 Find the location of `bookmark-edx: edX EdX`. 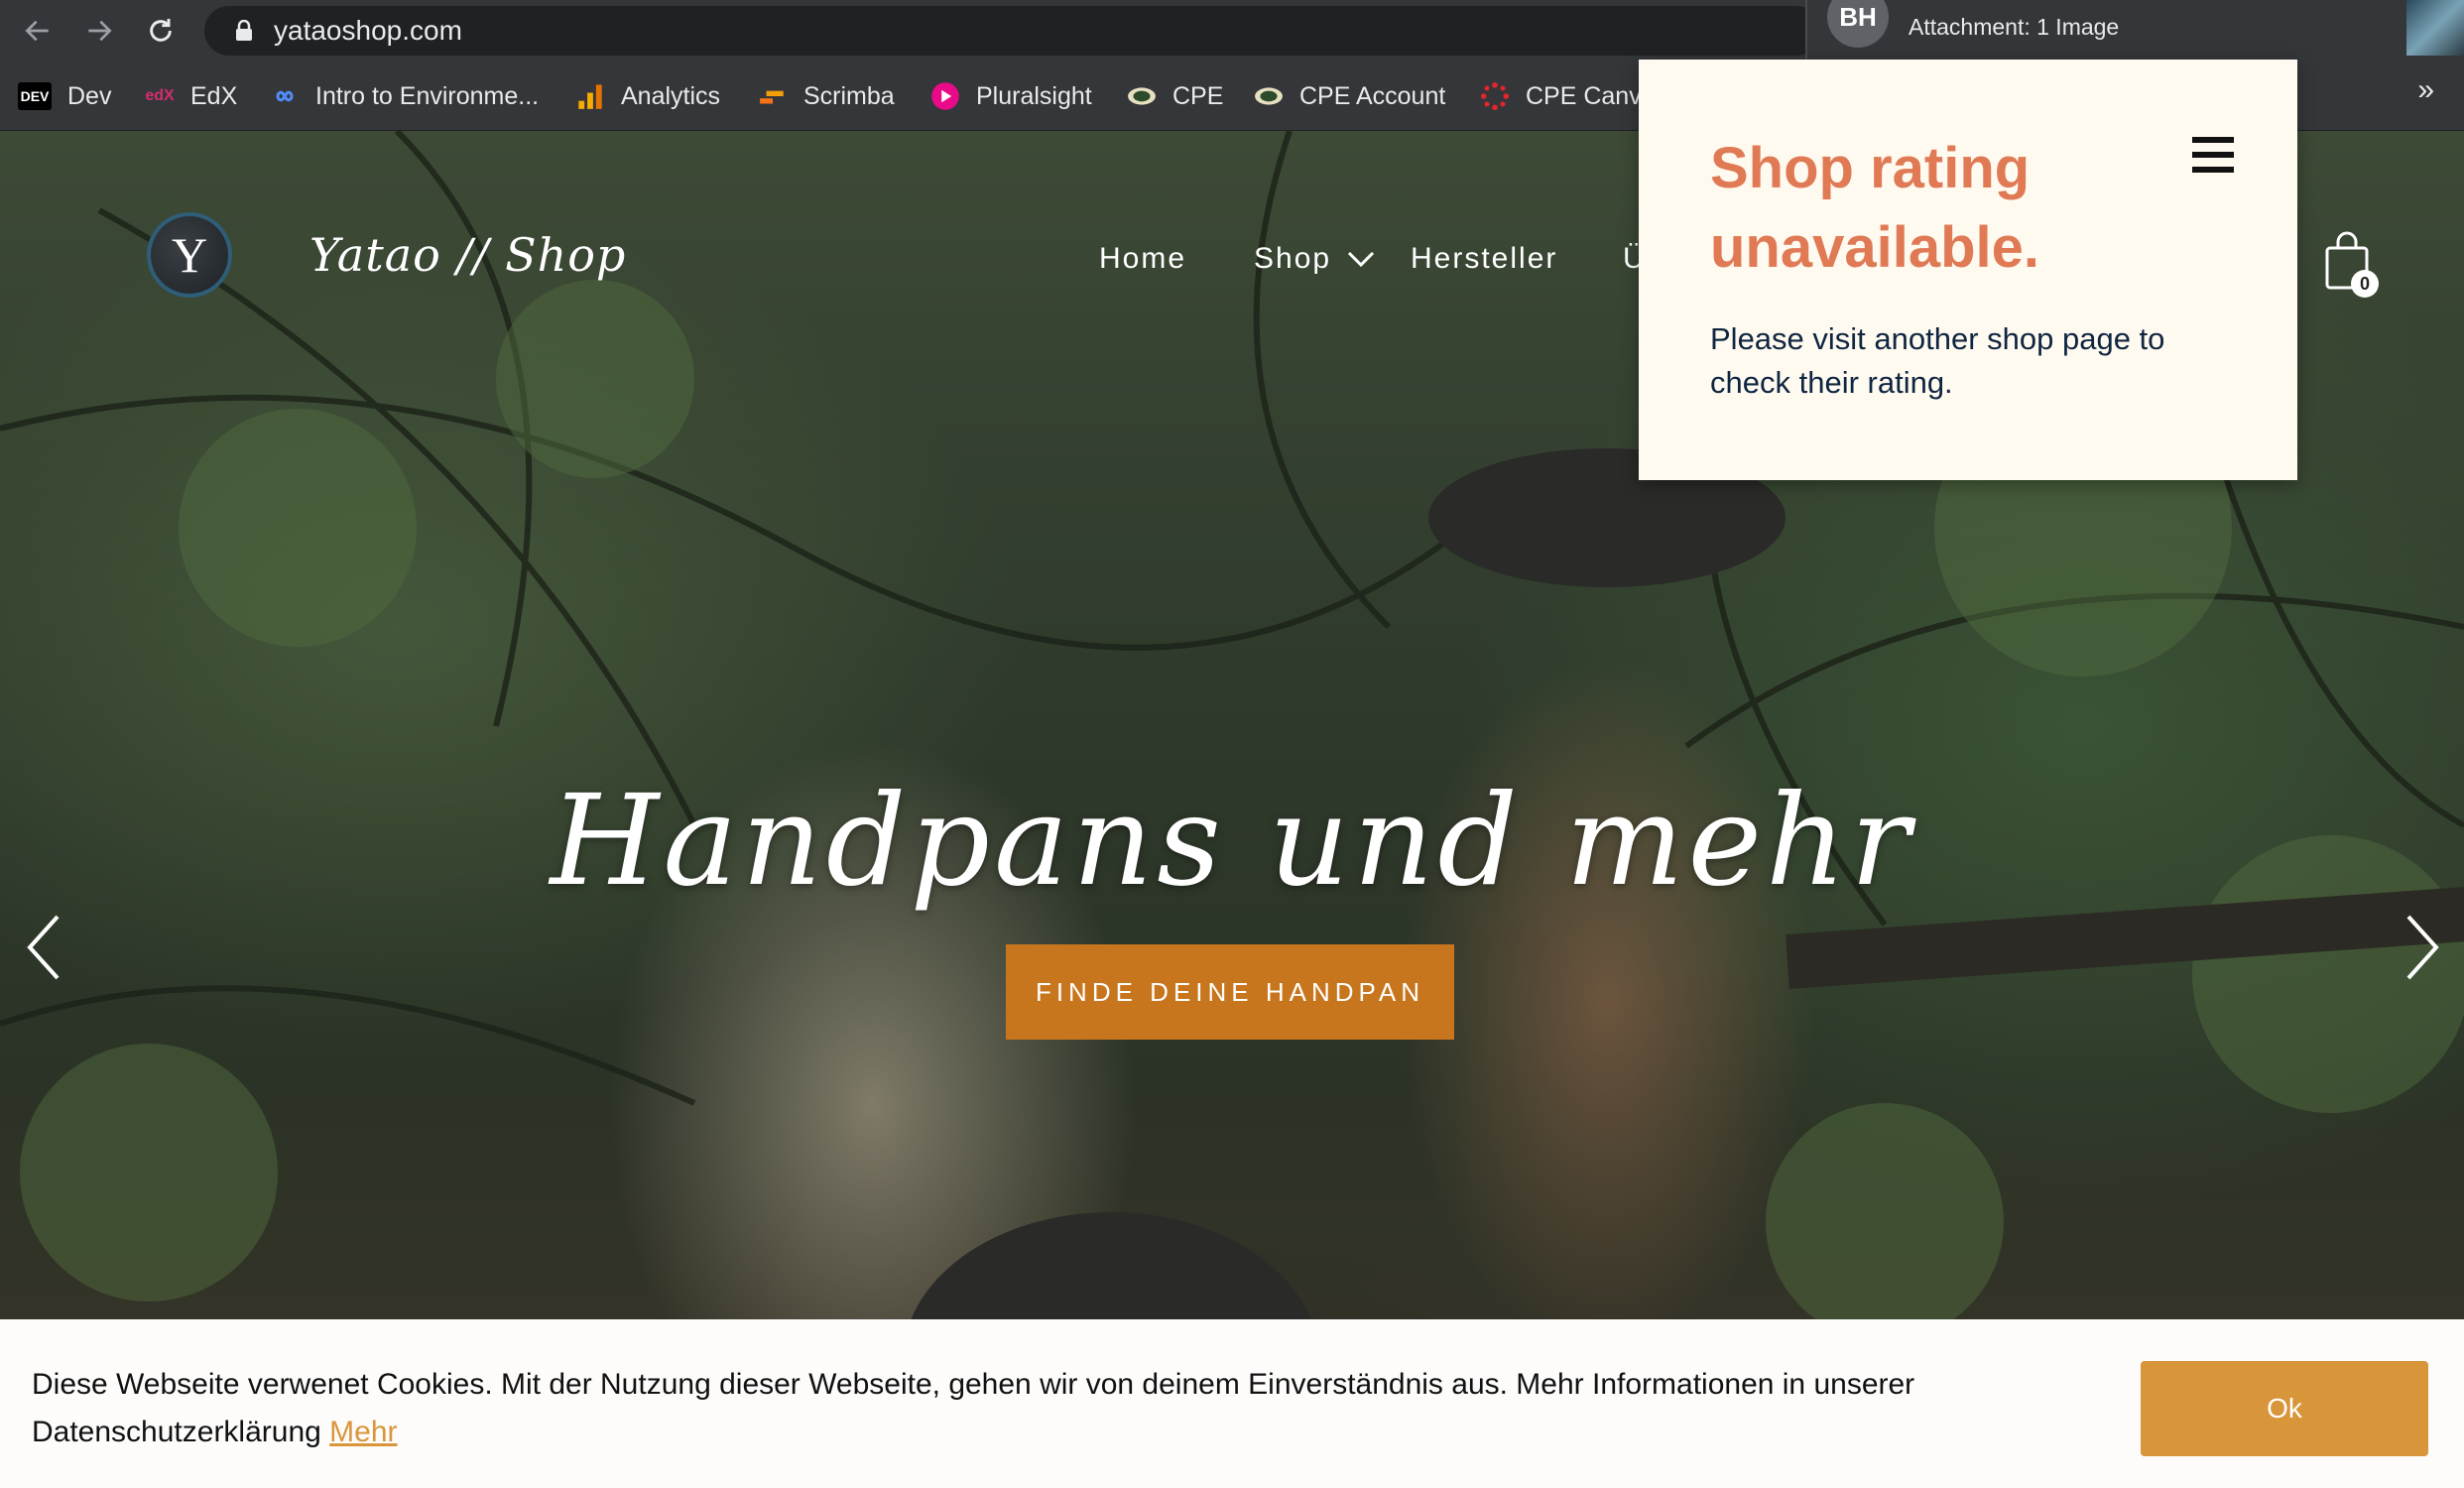

bookmark-edx: edX EdX is located at coordinates (191, 96).